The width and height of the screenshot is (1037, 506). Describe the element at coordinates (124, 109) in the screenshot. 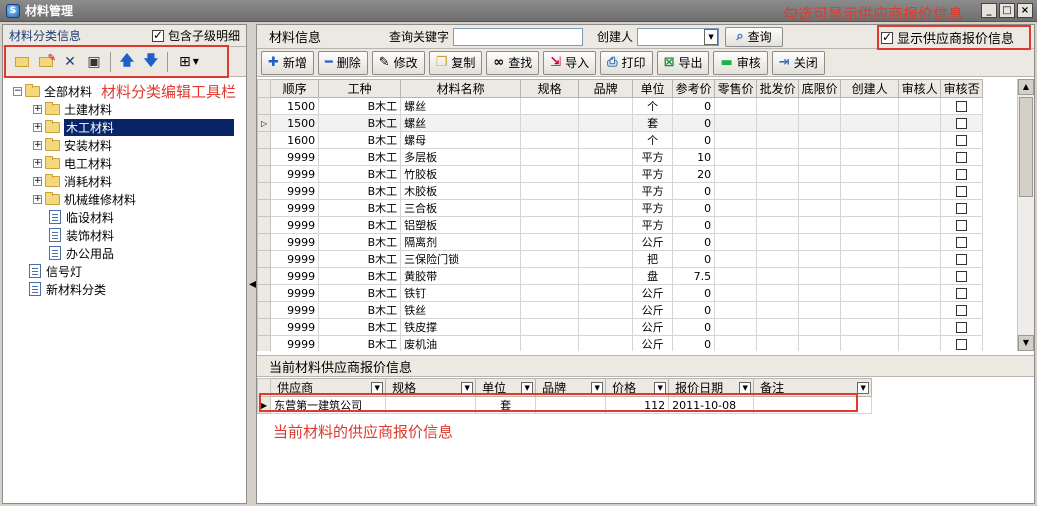

I see `tree-node-土建材料: + 土建材料` at that location.